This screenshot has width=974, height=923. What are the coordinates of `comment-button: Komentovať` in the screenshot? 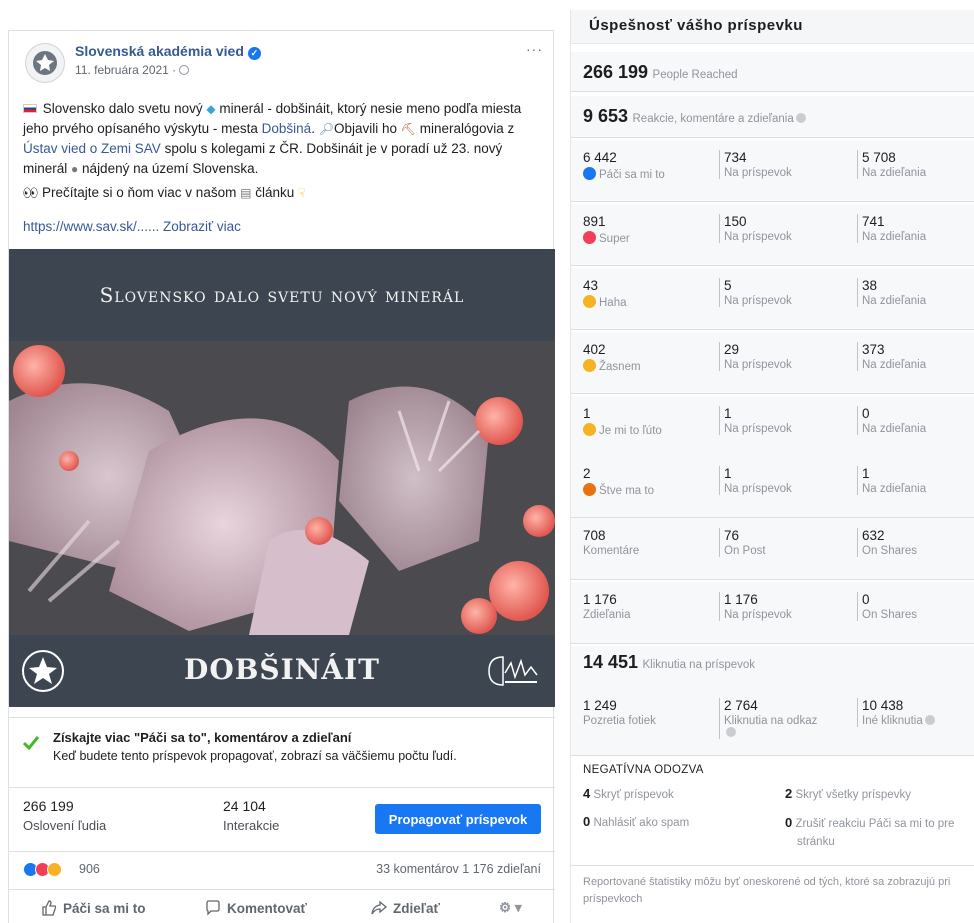 It's located at (256, 908).